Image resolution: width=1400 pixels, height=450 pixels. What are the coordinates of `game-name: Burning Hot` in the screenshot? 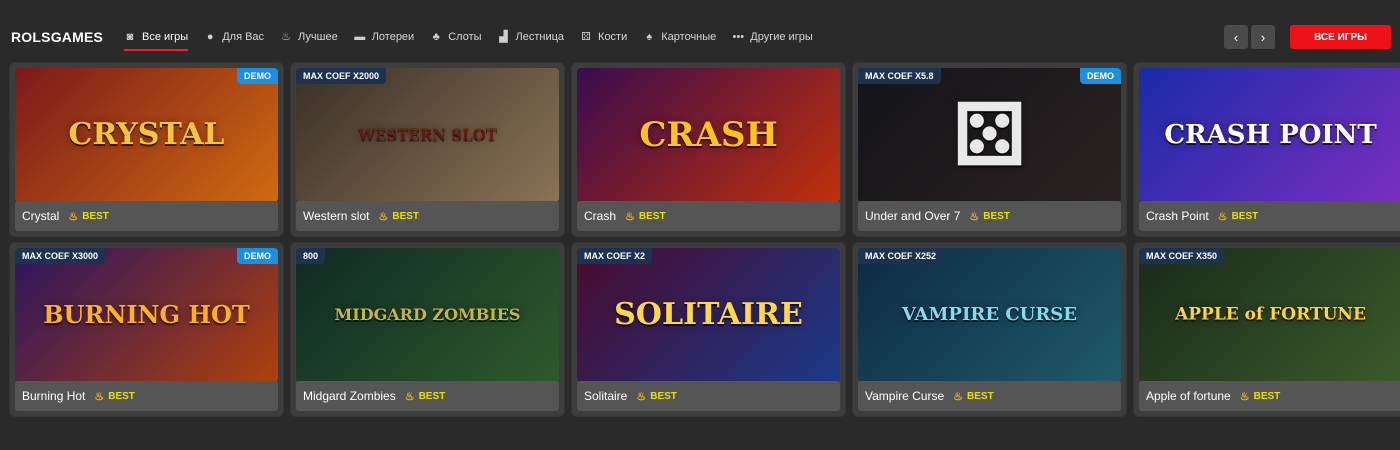 It's located at (54, 396).